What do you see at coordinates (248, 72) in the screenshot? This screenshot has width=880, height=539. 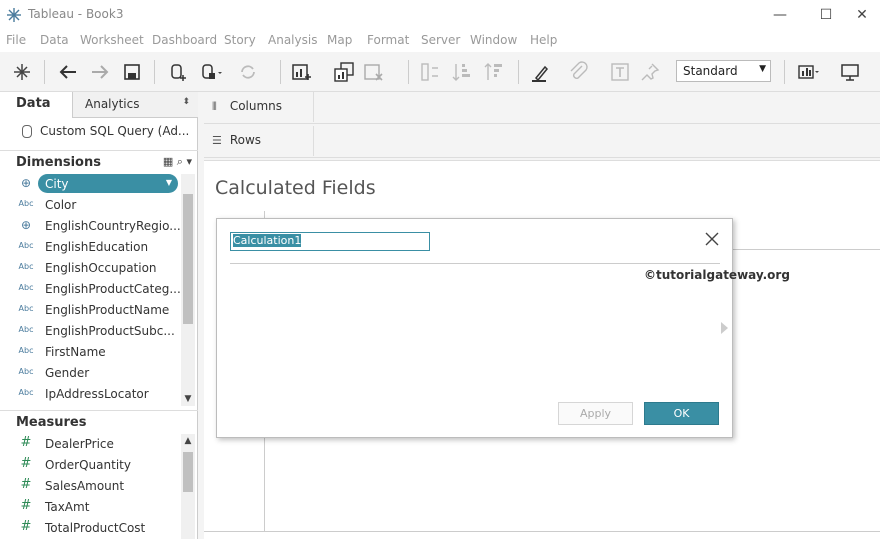 I see `refresh-icon` at bounding box center [248, 72].